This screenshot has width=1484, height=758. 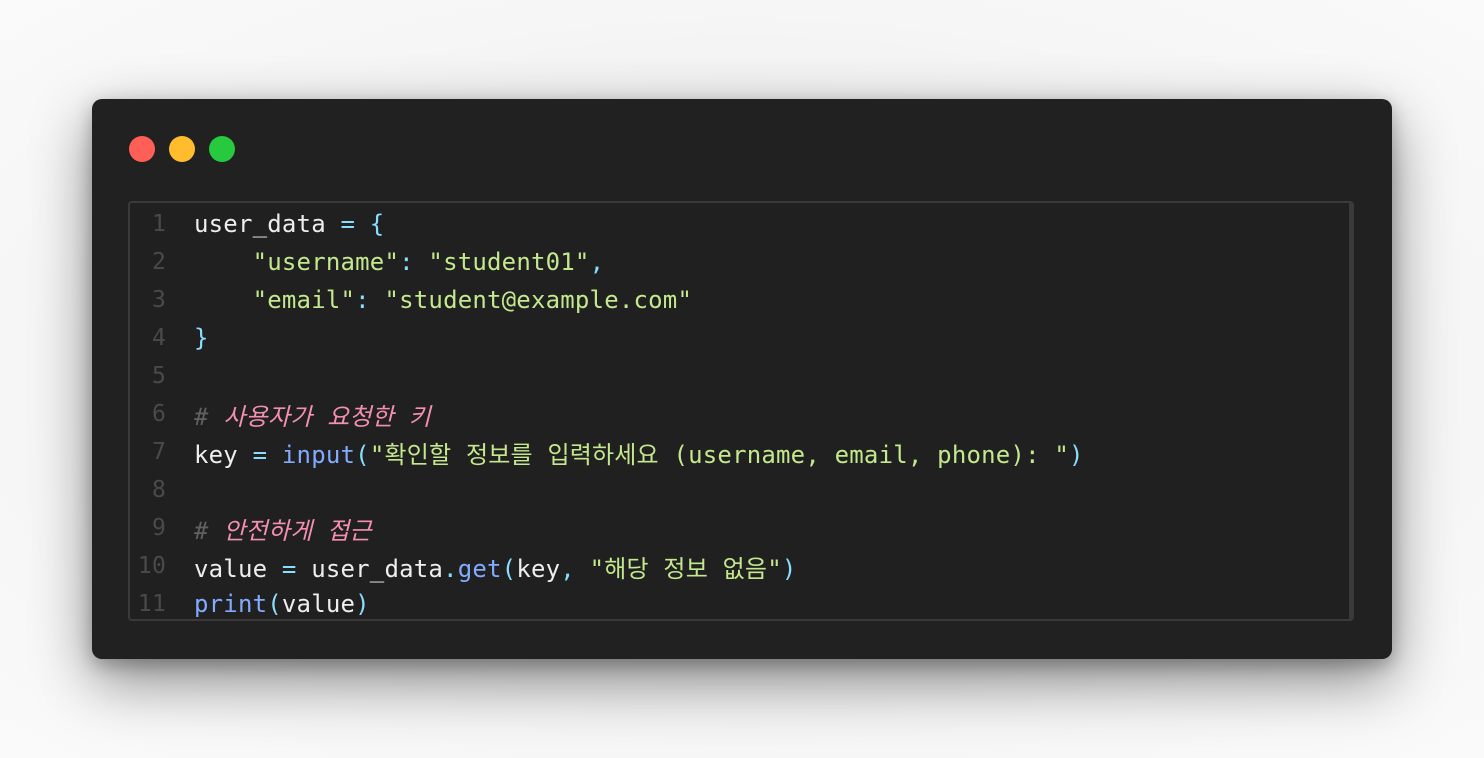 I want to click on line-number: 11, so click(x=151, y=604).